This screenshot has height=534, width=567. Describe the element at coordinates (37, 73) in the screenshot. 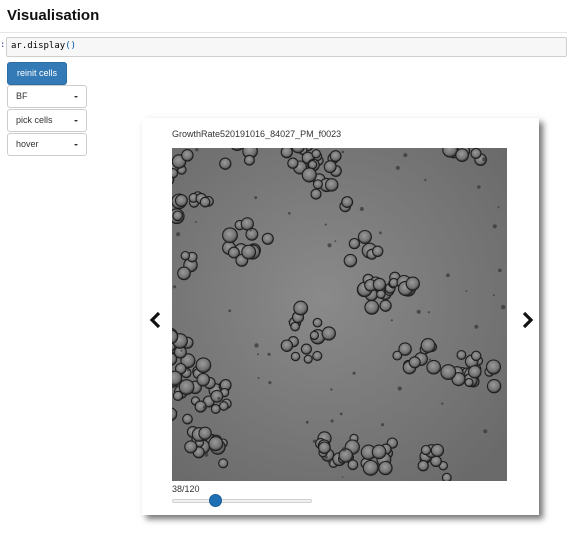

I see `reinit-cells-button: reinit cells` at that location.